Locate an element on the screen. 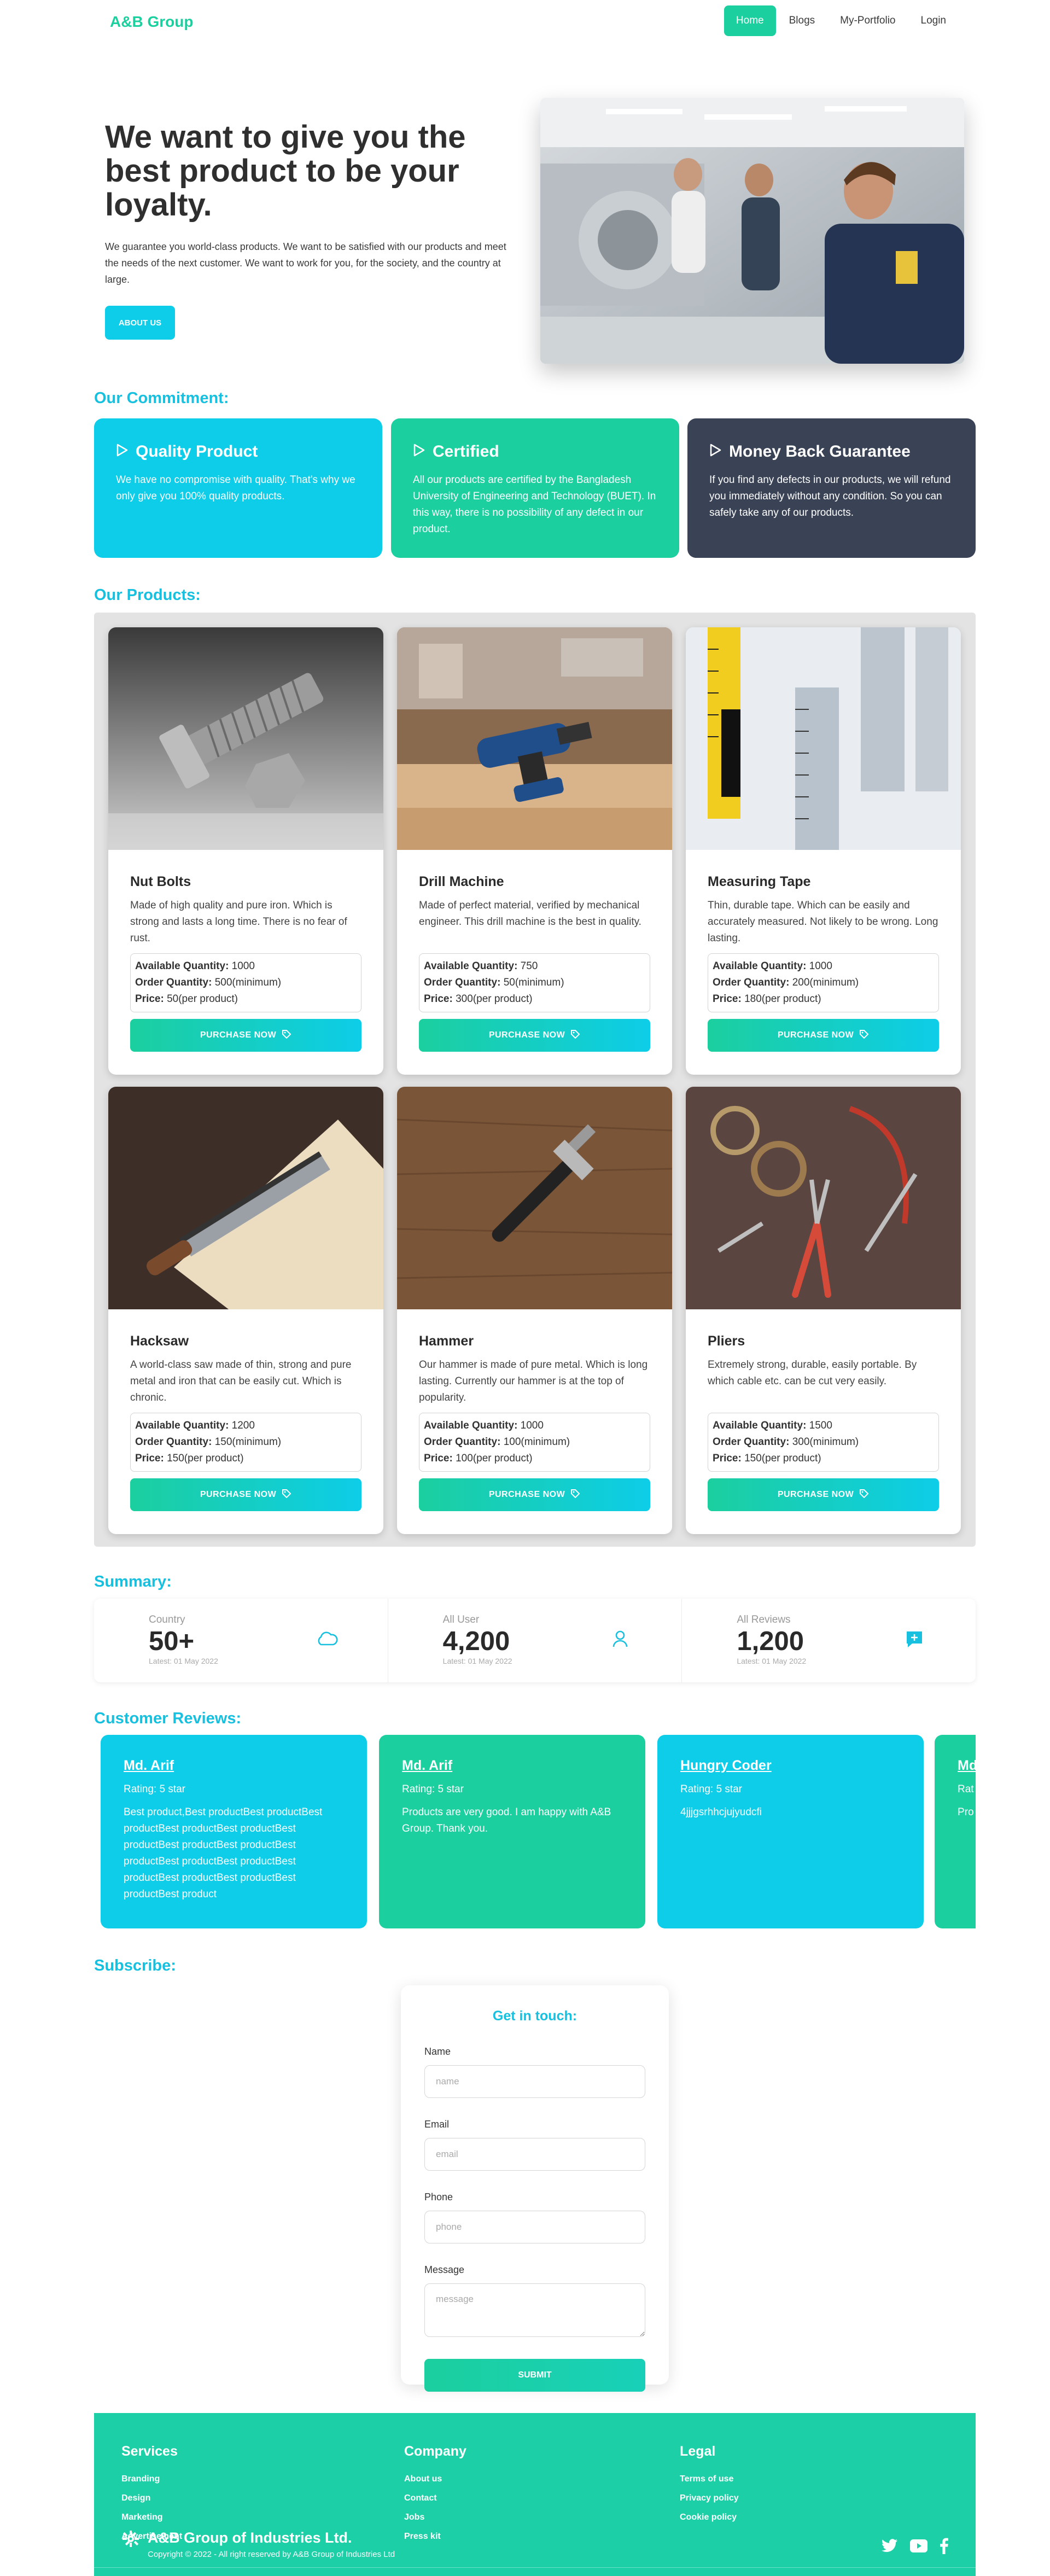 The width and height of the screenshot is (1050, 2576). nav-home-link: Home is located at coordinates (750, 20).